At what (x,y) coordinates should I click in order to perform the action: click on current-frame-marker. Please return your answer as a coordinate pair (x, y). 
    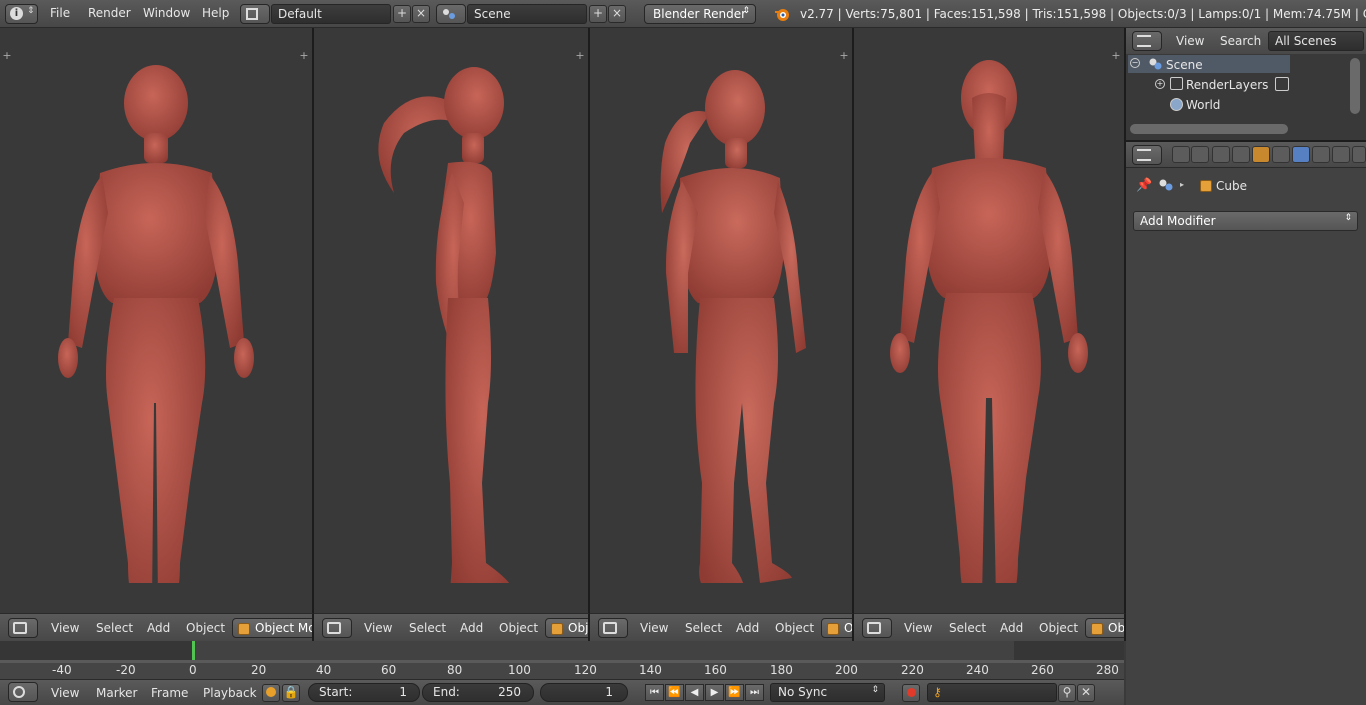
    Looking at the image, I should click on (193, 650).